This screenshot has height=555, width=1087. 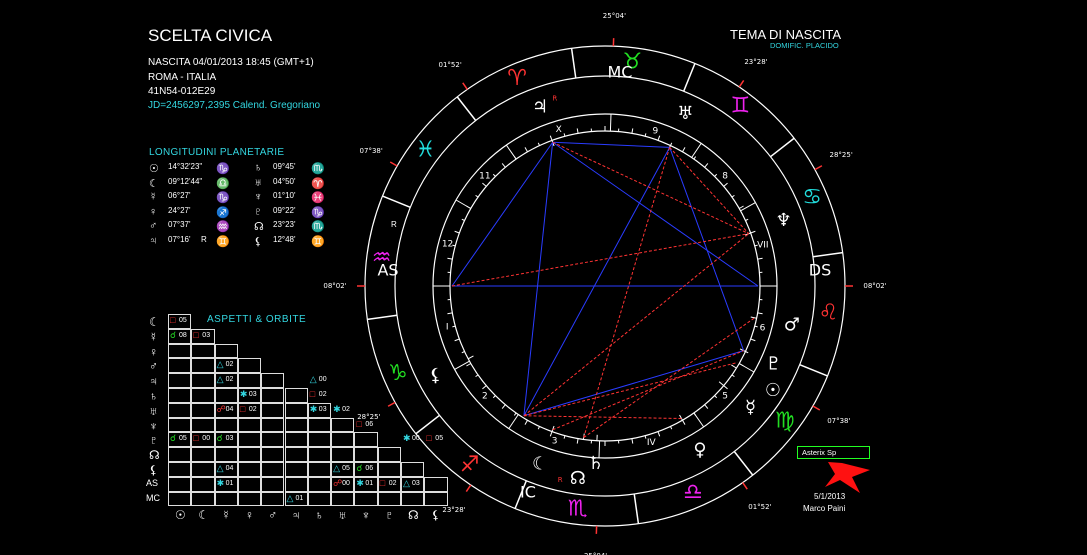 What do you see at coordinates (774, 364) in the screenshot?
I see `pluto-planet-icon: ♇` at bounding box center [774, 364].